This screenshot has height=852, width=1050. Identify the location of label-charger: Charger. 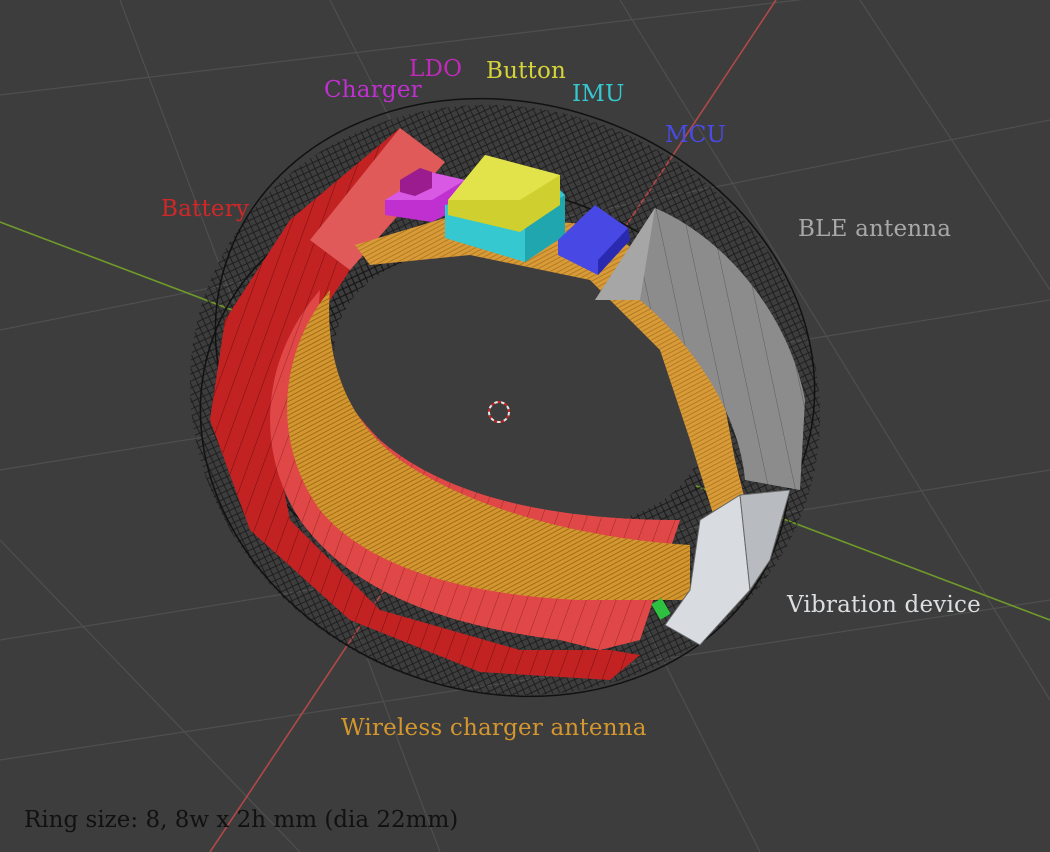
(373, 90).